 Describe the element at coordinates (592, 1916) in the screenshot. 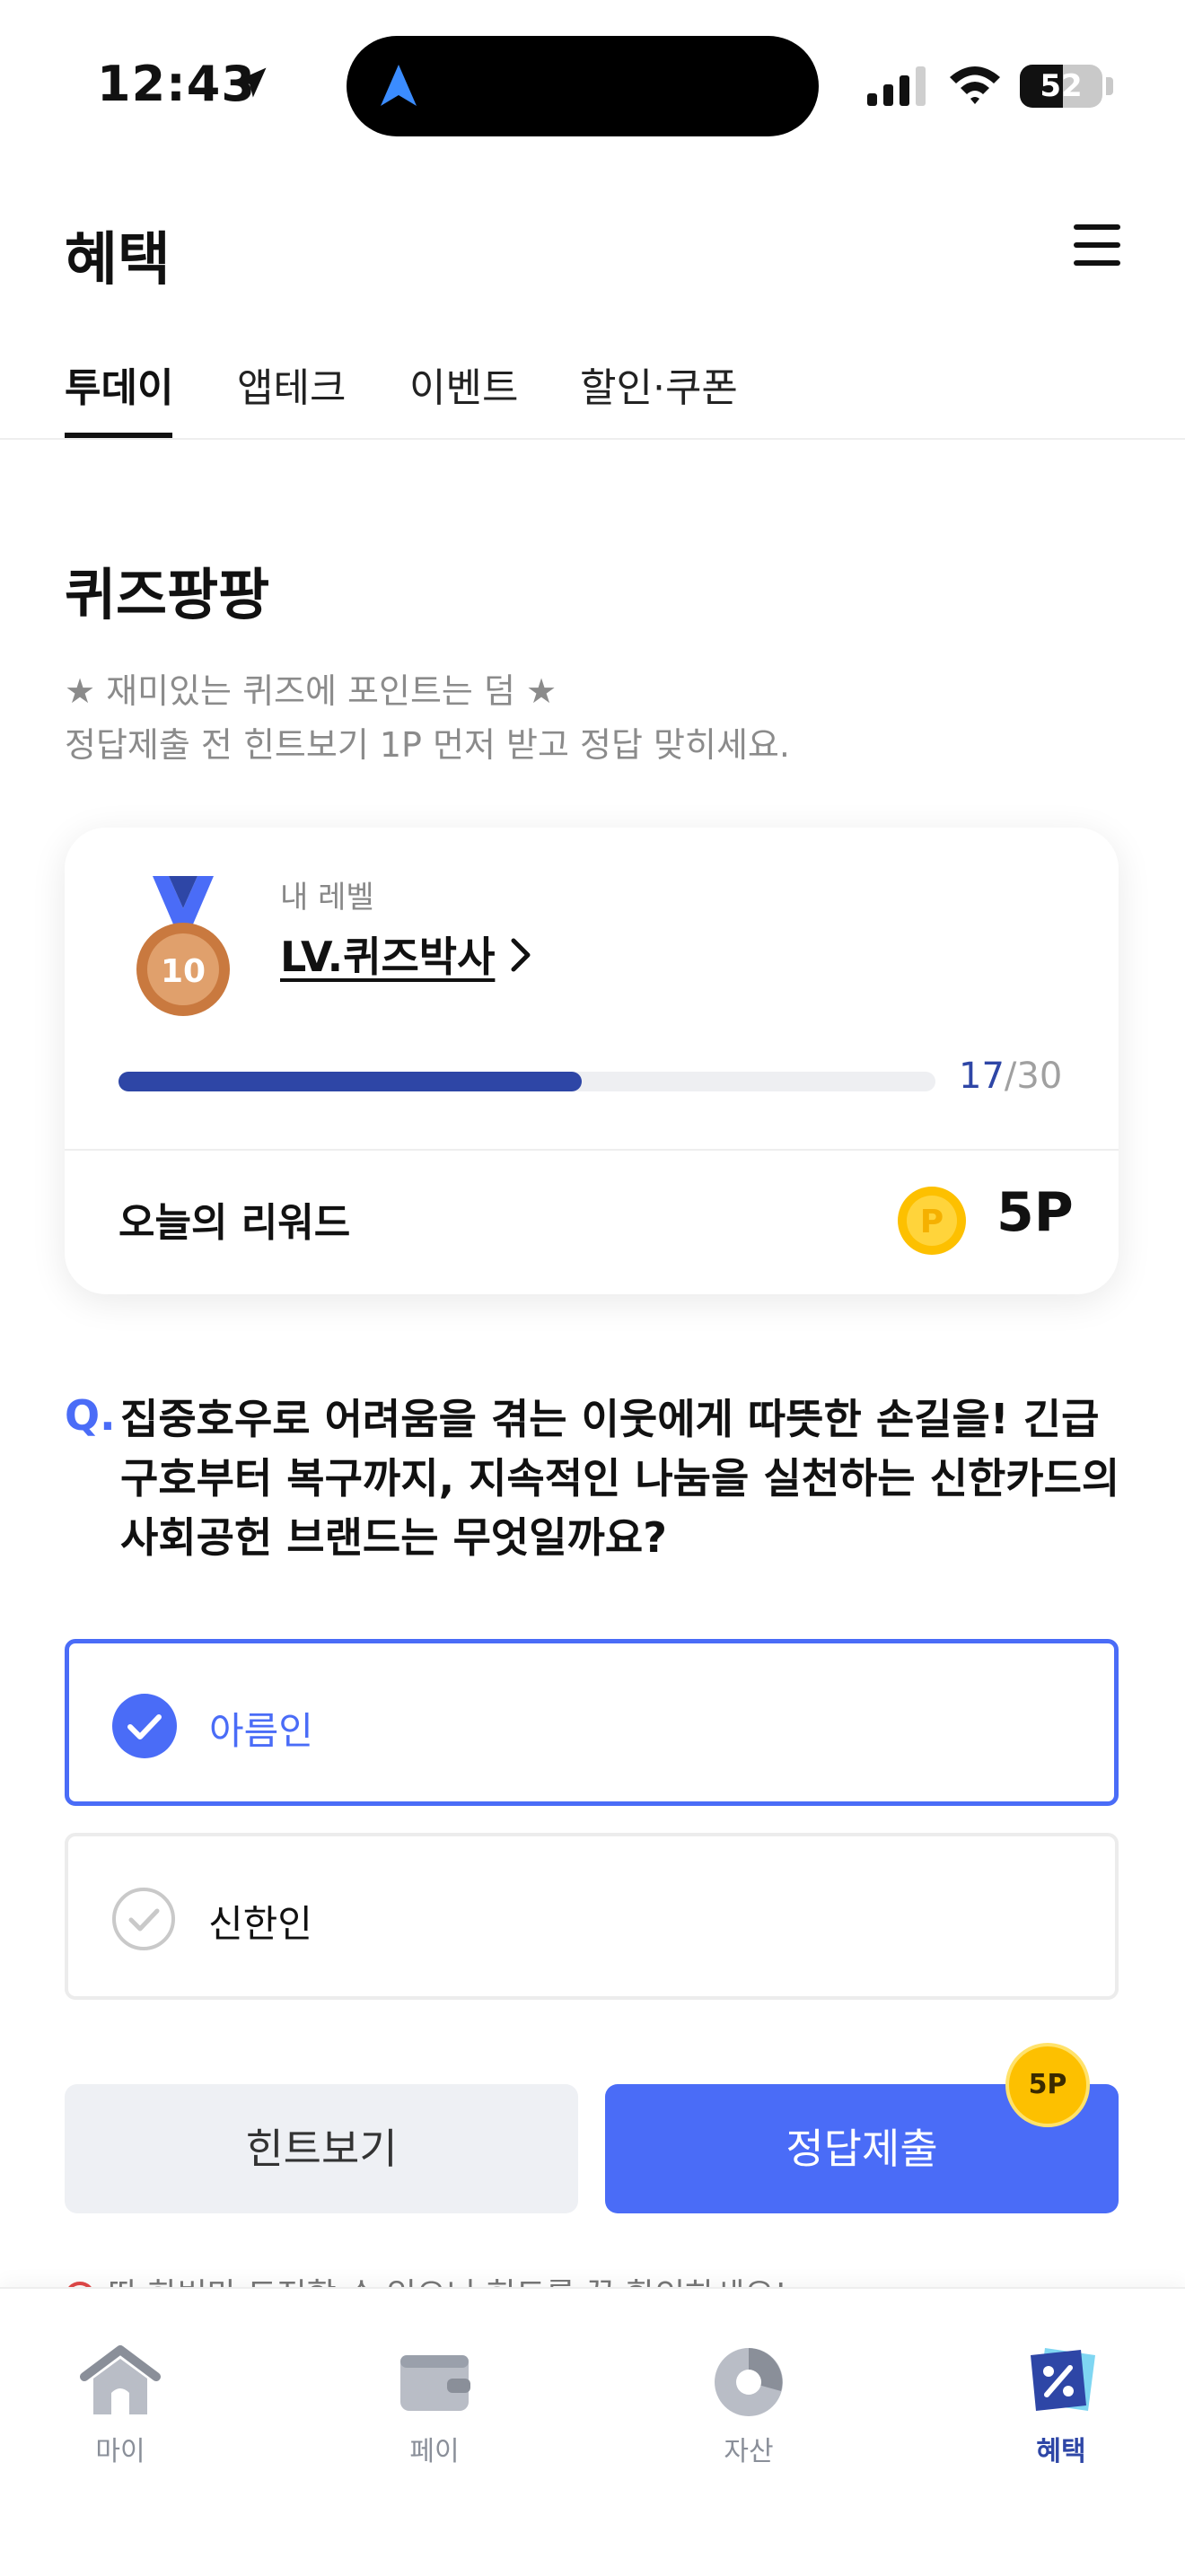

I see `answer-option-2: 신한인` at that location.